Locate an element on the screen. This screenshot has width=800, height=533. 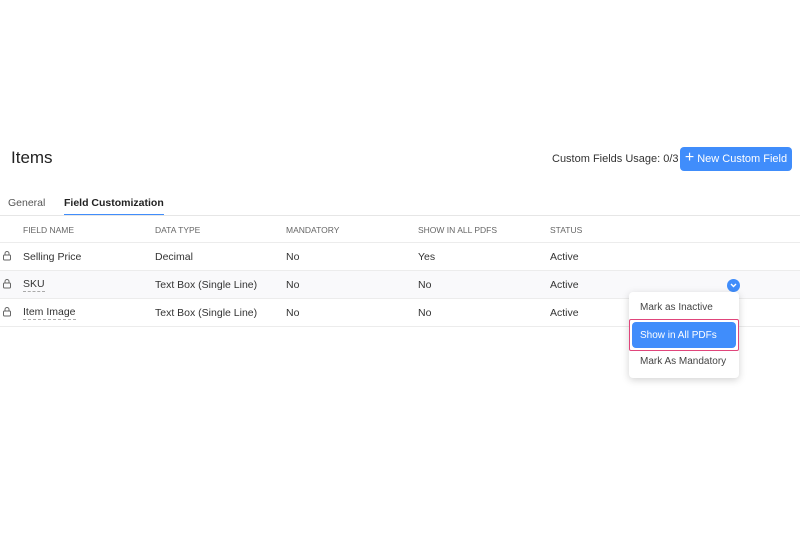
field-name: SKU is located at coordinates (34, 285).